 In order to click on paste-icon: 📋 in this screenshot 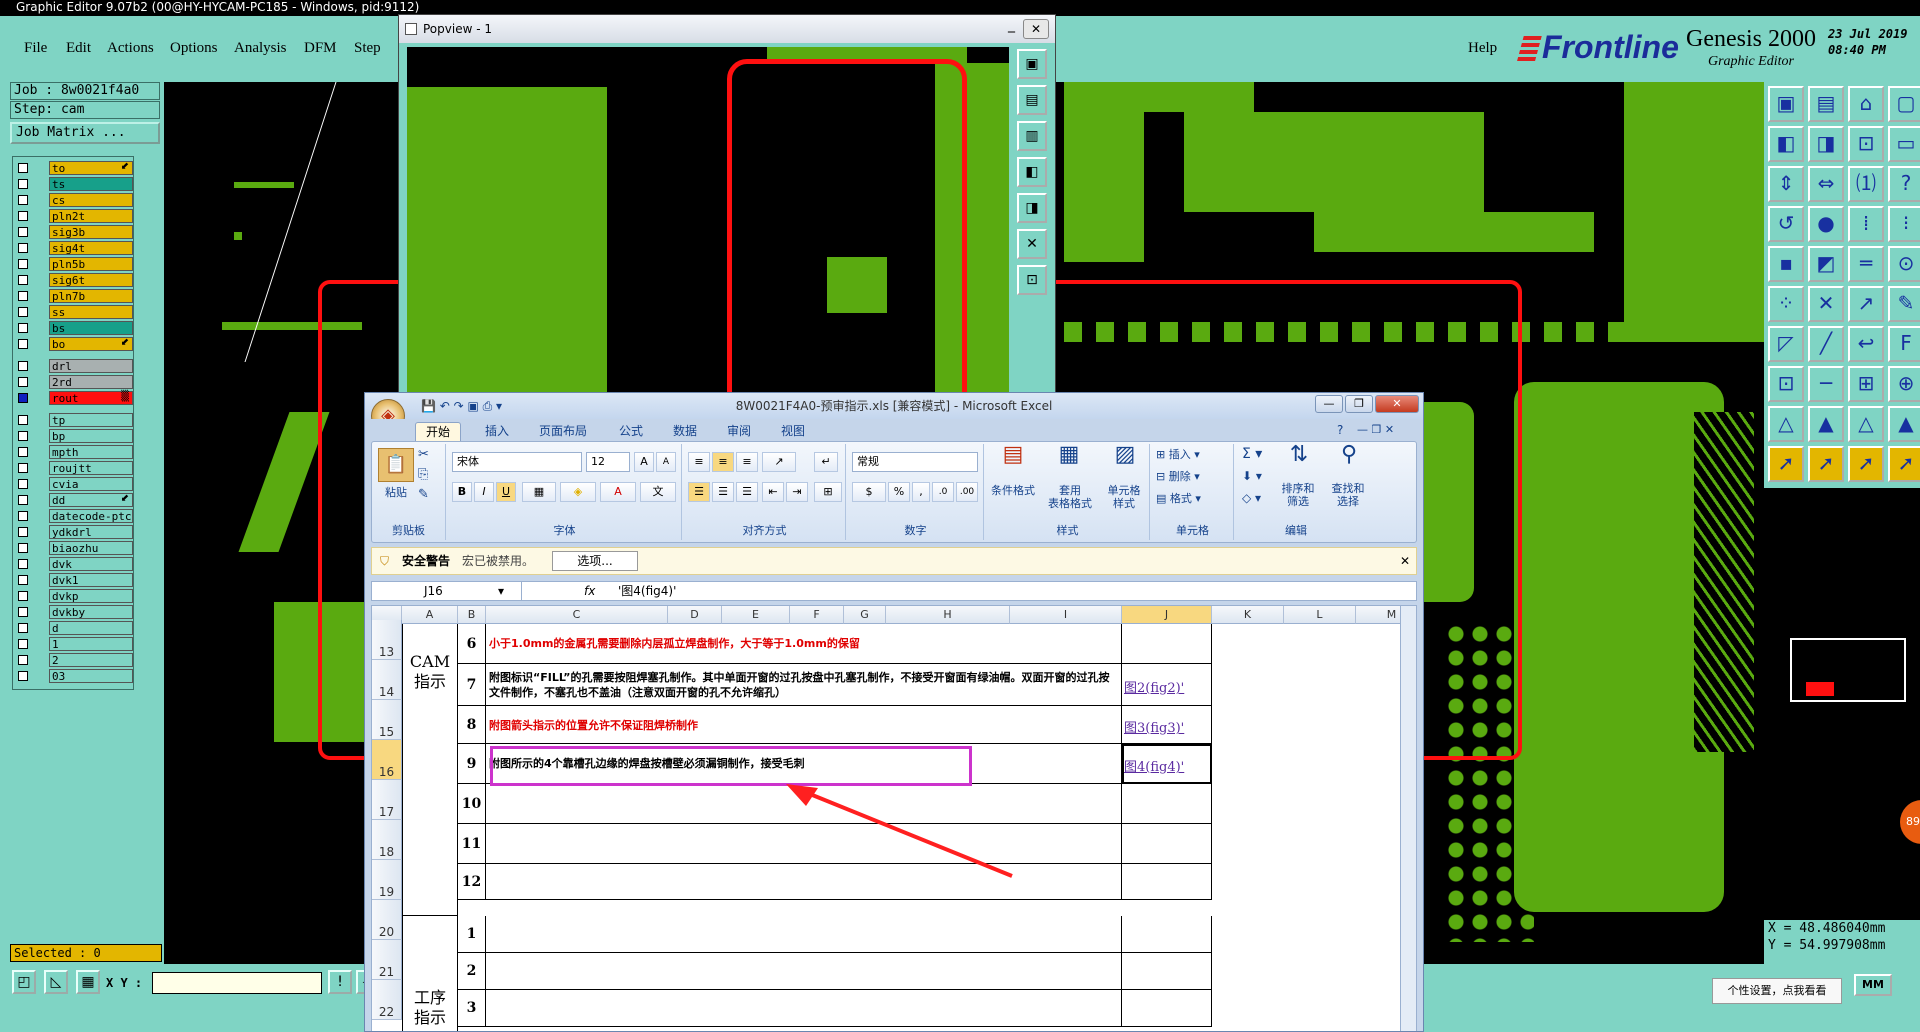, I will do `click(396, 465)`.